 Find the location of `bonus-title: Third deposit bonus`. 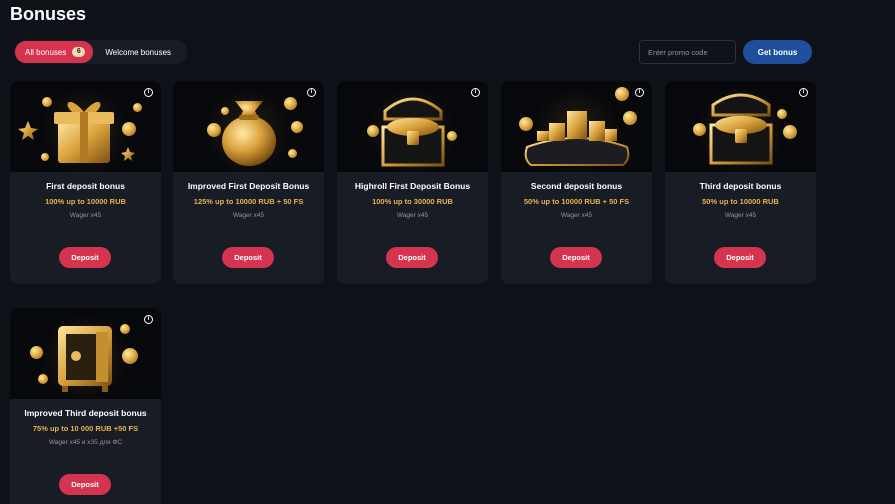

bonus-title: Third deposit bonus is located at coordinates (740, 186).